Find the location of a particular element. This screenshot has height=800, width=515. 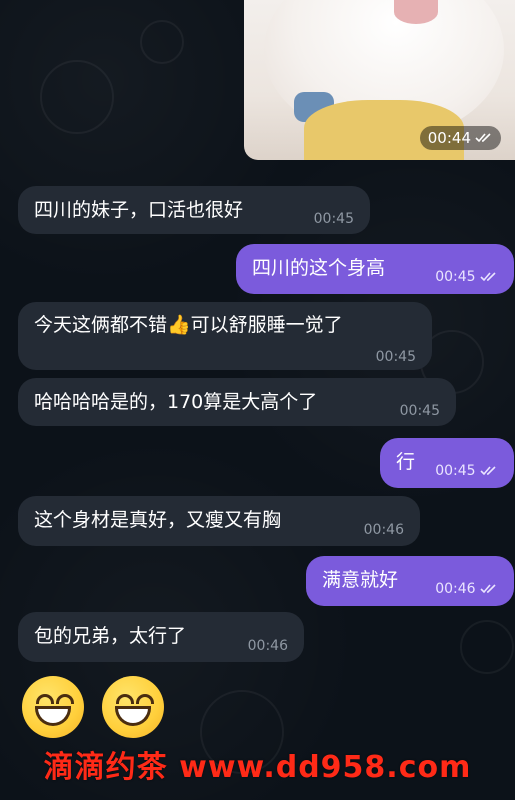

message-bubble-incoming: 今天这俩都不错👍可以舒服睡一觉了 00:45 is located at coordinates (225, 336).